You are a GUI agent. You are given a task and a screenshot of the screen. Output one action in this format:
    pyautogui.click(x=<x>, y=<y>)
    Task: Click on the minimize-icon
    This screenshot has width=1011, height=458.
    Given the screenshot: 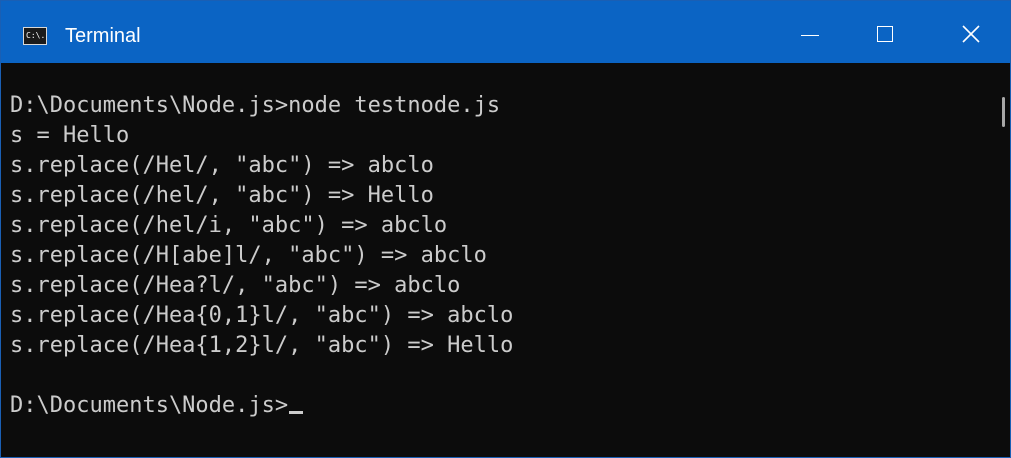 What is the action you would take?
    pyautogui.click(x=810, y=35)
    